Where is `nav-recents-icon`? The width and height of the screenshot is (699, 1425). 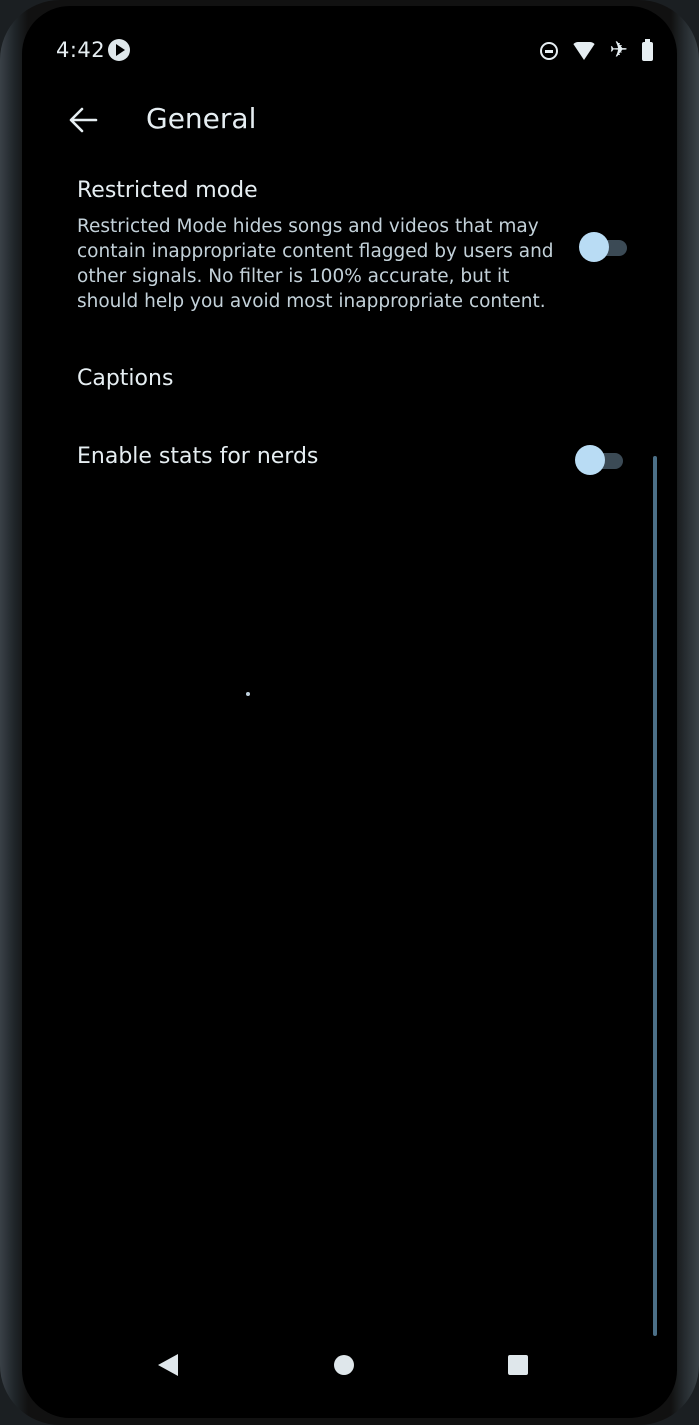
nav-recents-icon is located at coordinates (518, 1365).